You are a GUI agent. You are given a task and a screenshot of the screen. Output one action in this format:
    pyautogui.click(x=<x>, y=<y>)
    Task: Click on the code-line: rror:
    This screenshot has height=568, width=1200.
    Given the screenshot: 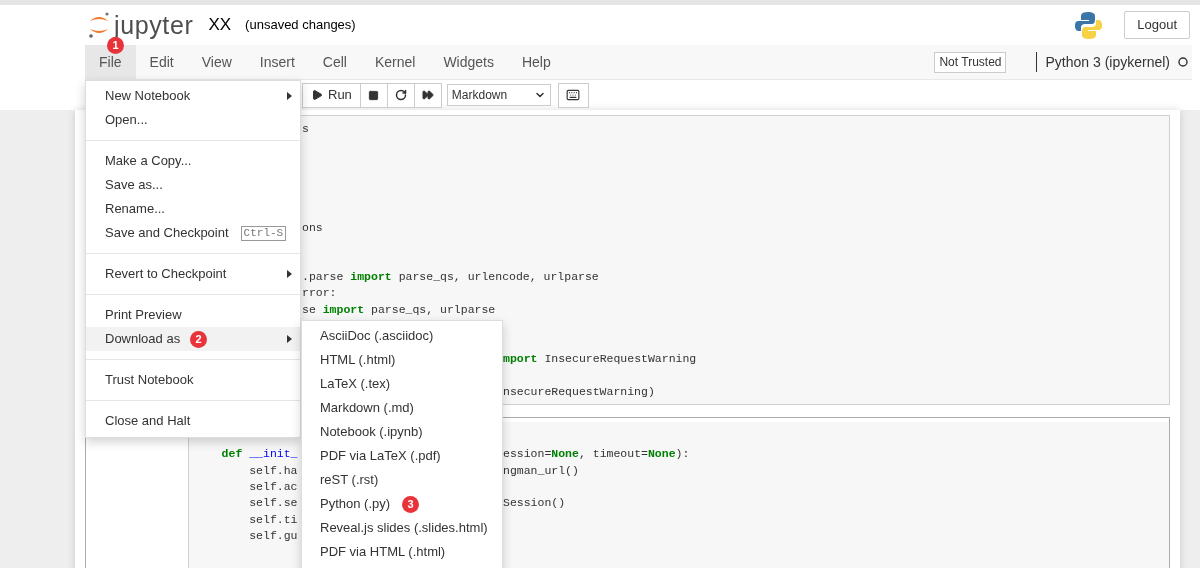 What is the action you would take?
    pyautogui.click(x=319, y=293)
    